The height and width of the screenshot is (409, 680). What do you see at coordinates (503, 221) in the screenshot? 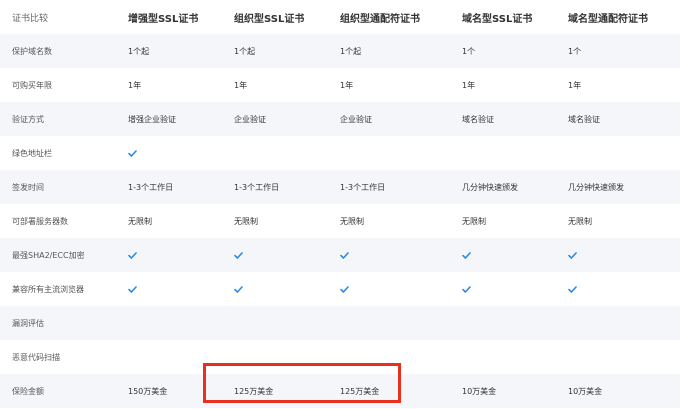
I see `cell-dv-ssl: 无限制` at bounding box center [503, 221].